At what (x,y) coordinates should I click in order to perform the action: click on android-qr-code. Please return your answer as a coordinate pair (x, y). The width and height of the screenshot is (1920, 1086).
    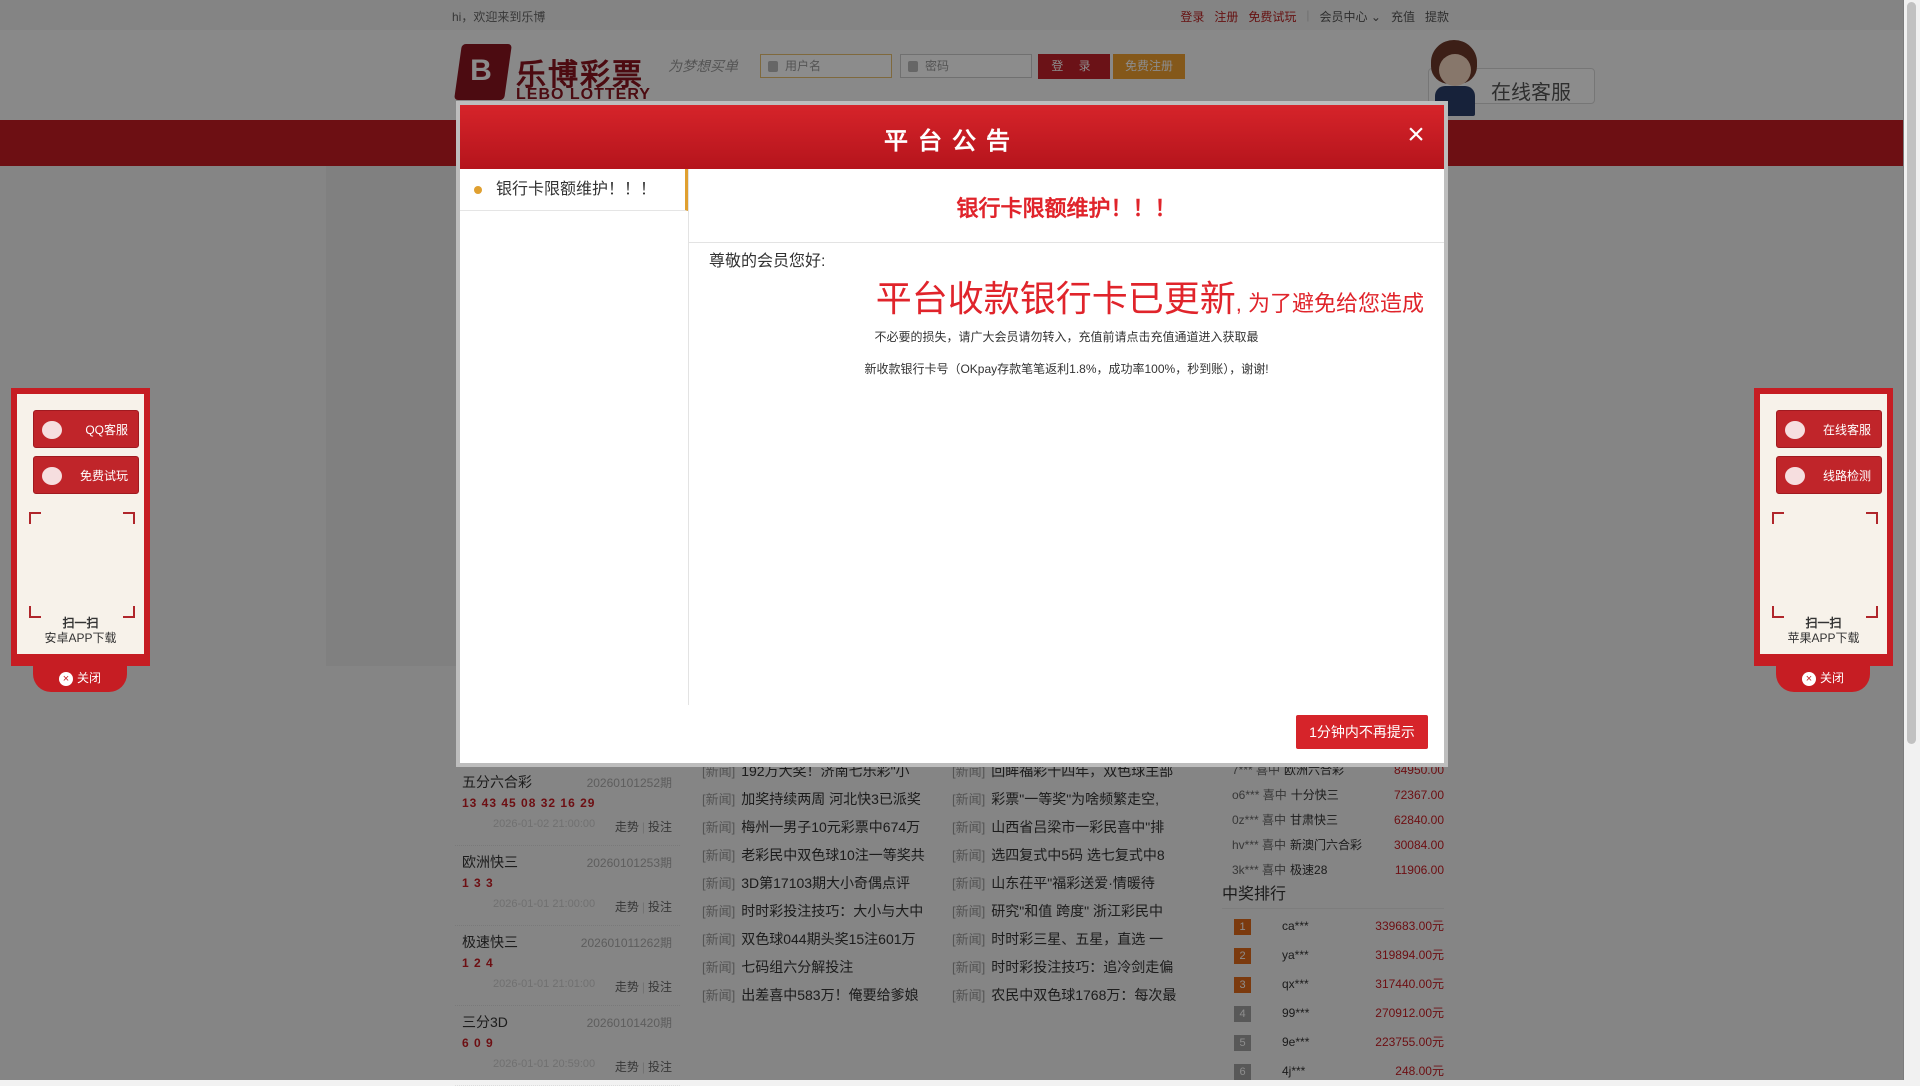
    Looking at the image, I should click on (82, 565).